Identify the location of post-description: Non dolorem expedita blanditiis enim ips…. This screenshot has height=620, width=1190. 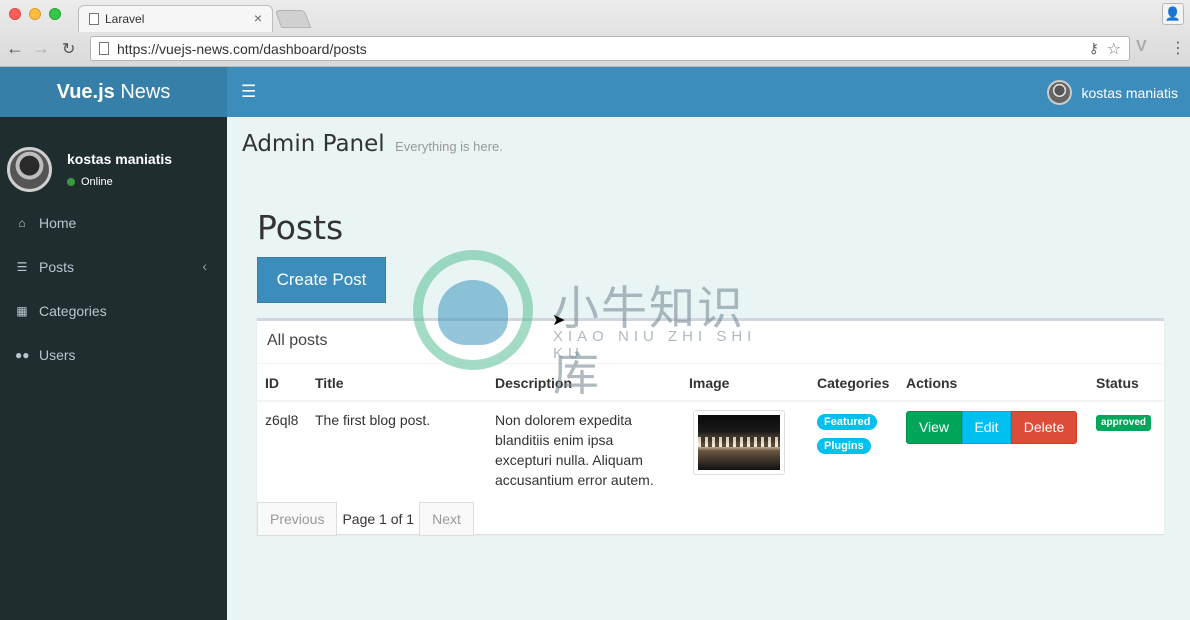
(574, 450).